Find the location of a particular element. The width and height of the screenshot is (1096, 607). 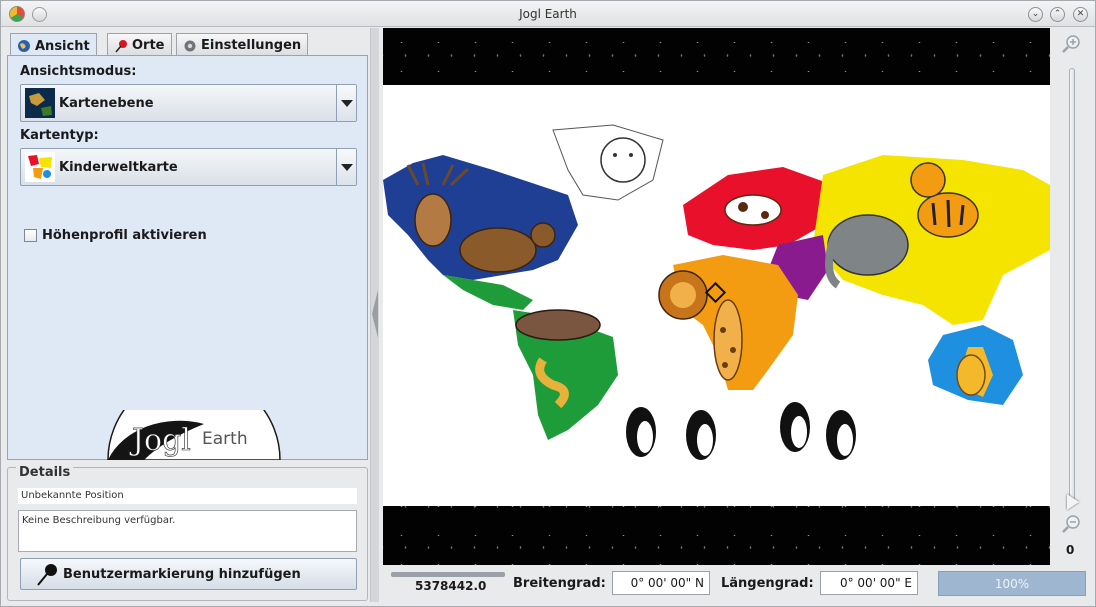

tab-ansicht-label: Ansicht is located at coordinates (62, 46).